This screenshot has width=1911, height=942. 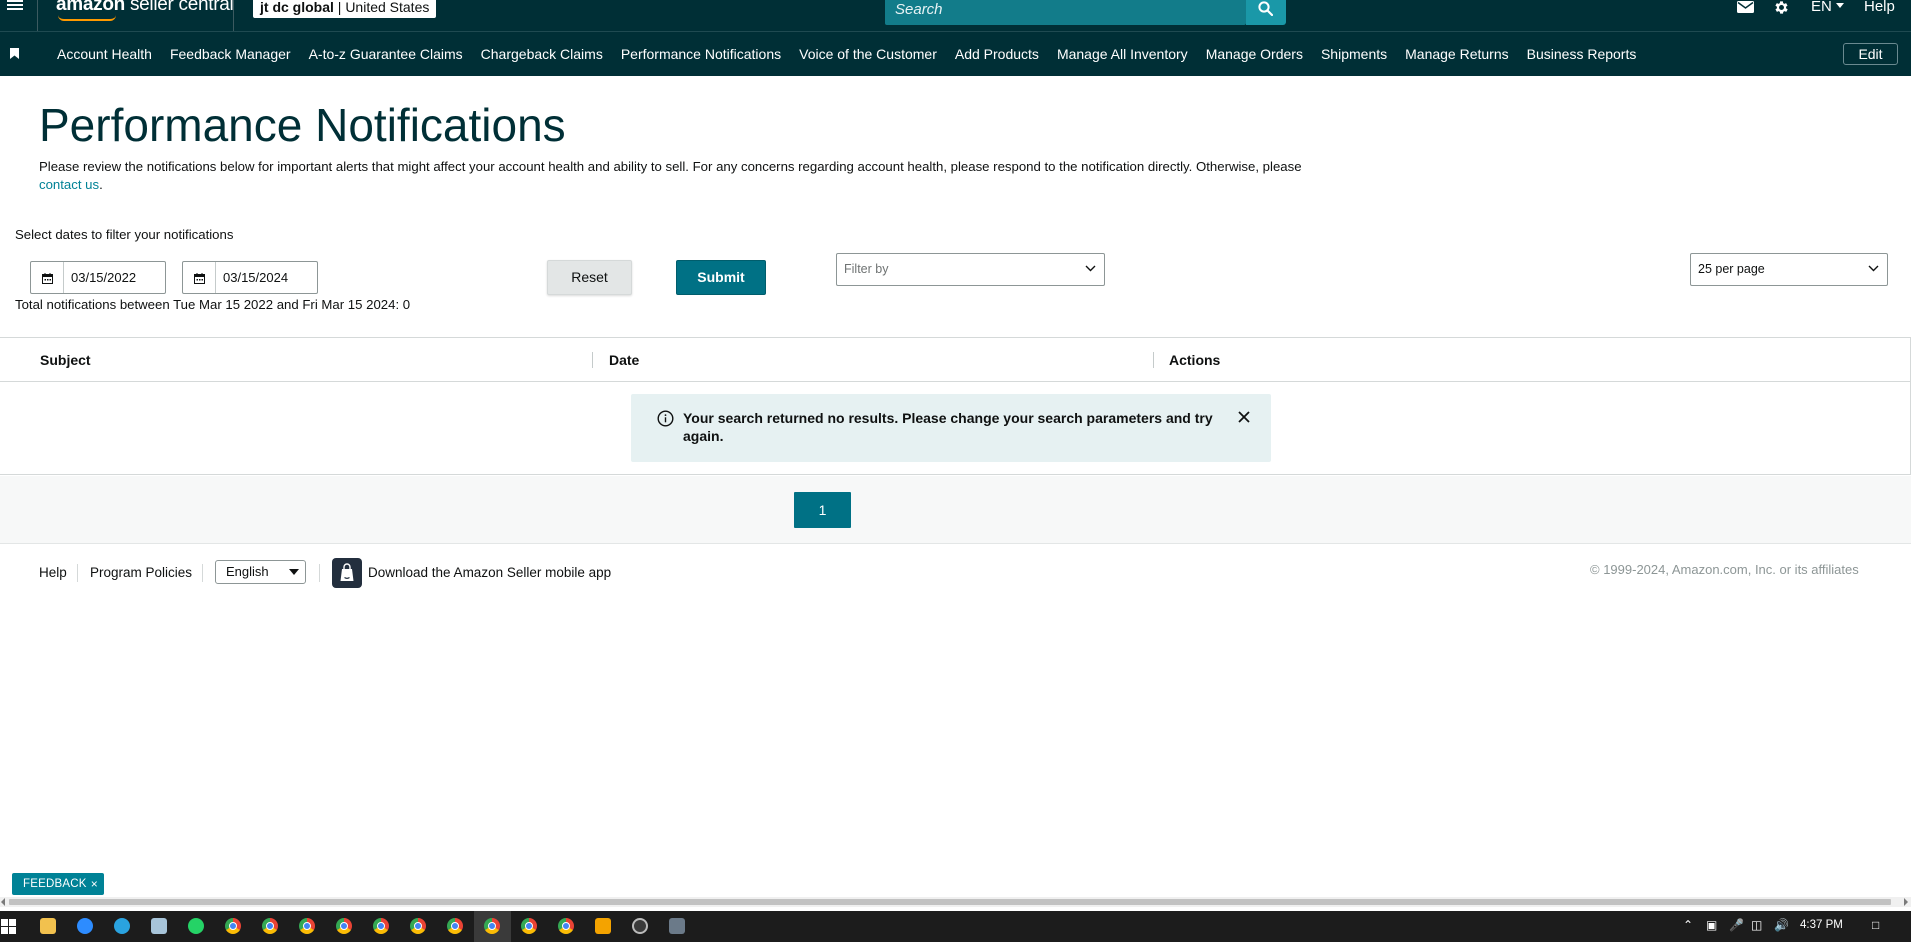 I want to click on search-icon, so click(x=1265, y=8).